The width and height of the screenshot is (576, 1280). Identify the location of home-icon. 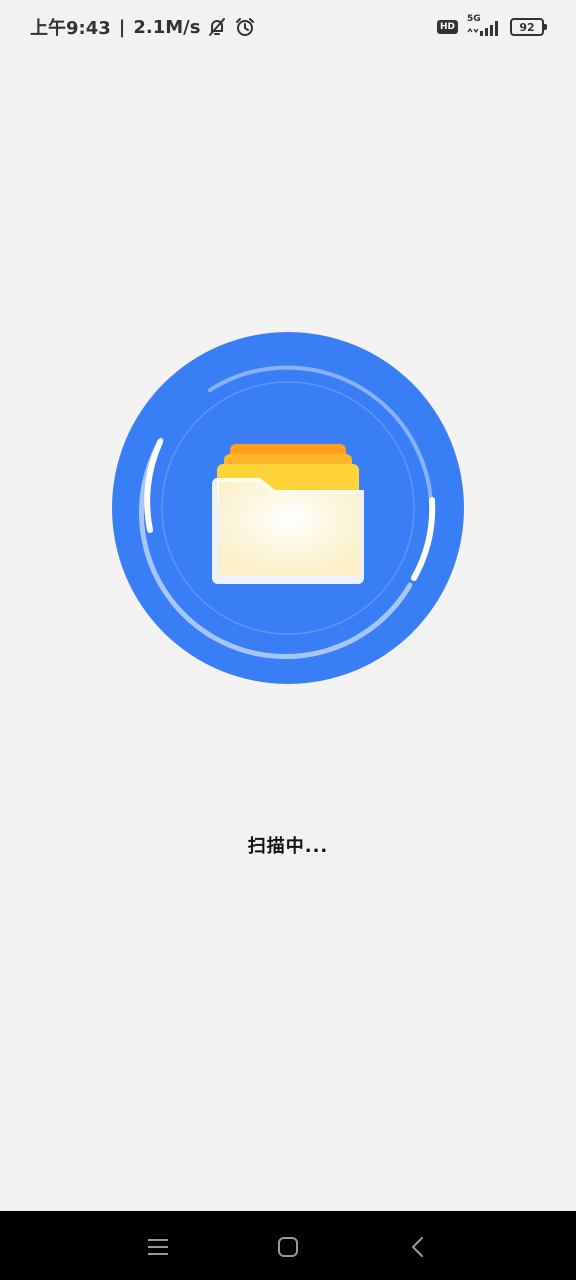
(288, 1247).